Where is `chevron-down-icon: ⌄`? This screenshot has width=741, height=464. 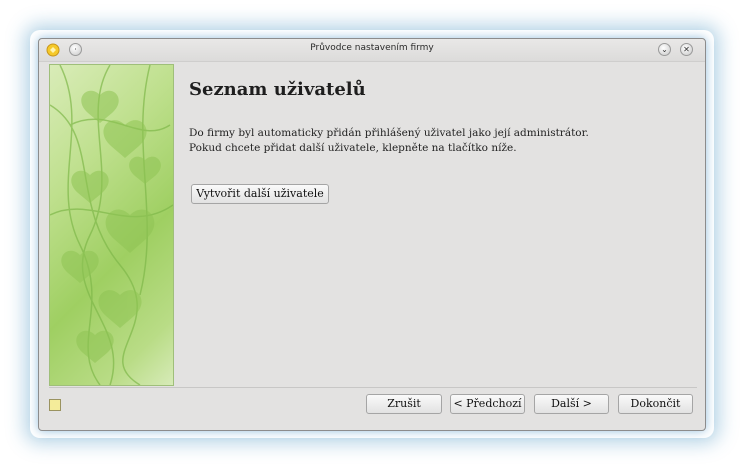 chevron-down-icon: ⌄ is located at coordinates (664, 49).